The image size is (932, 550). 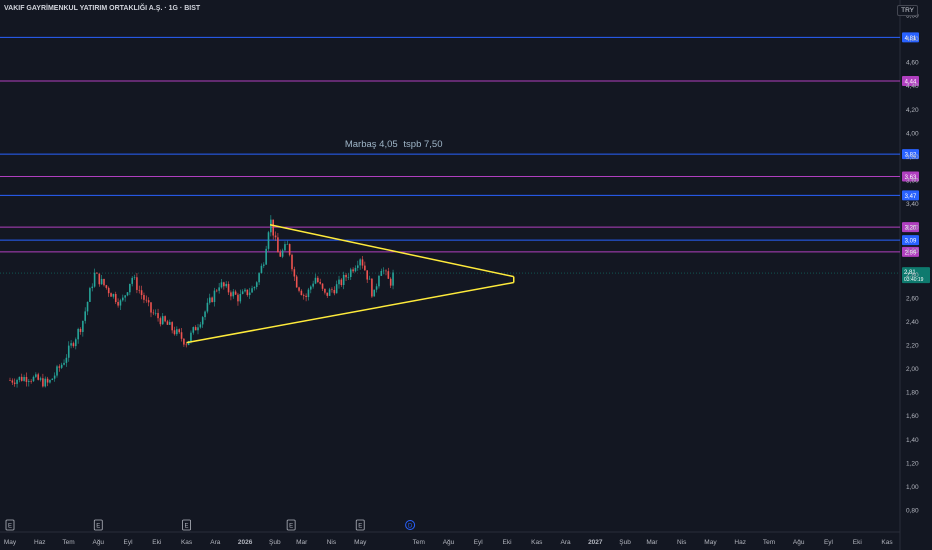 What do you see at coordinates (912, 228) in the screenshot?
I see `y-tick-label: 3,20` at bounding box center [912, 228].